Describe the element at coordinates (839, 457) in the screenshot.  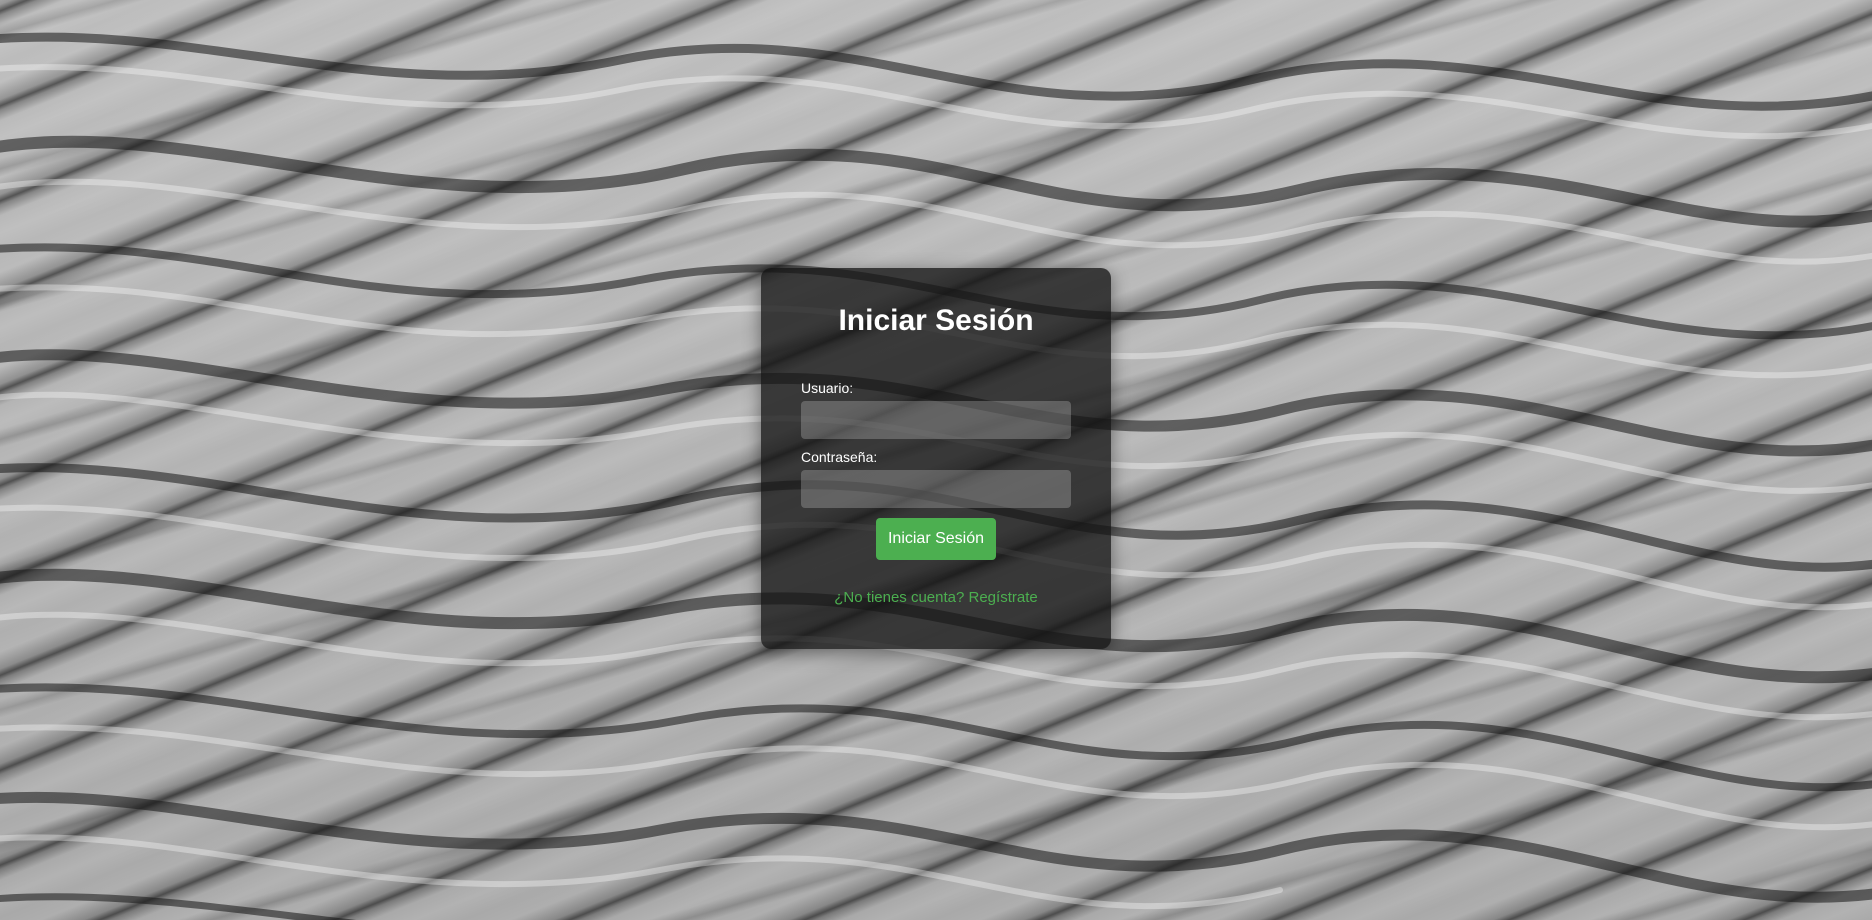
I see `password-label: Contraseña:` at that location.